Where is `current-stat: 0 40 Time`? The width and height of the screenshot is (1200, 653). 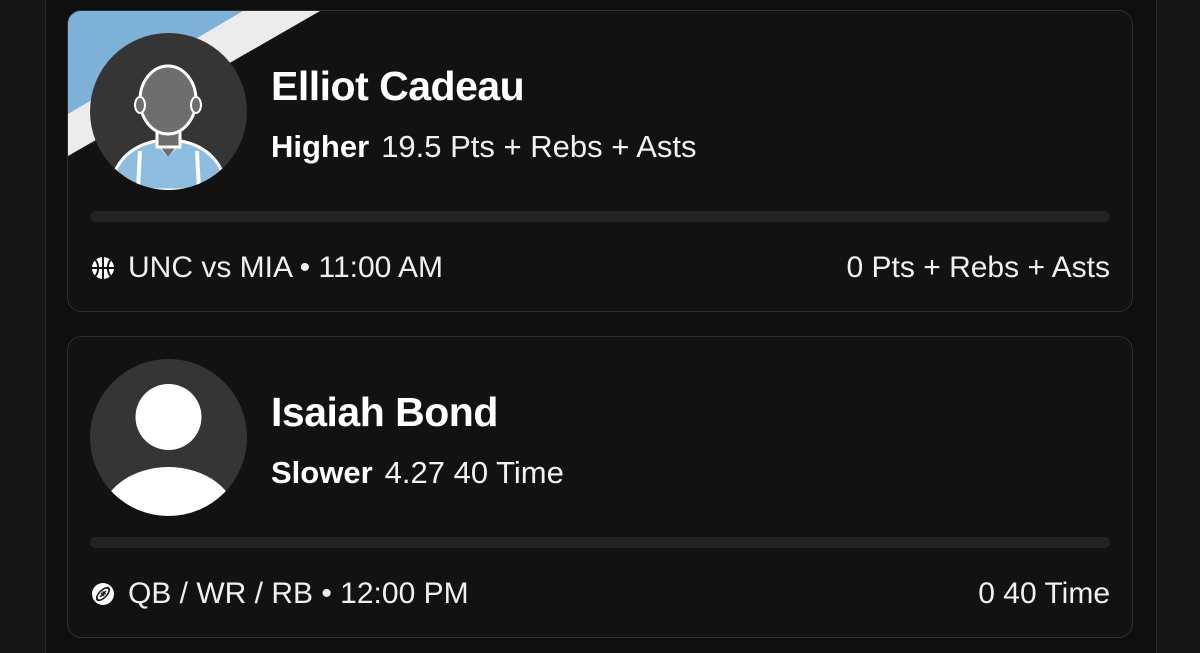 current-stat: 0 40 Time is located at coordinates (1044, 593).